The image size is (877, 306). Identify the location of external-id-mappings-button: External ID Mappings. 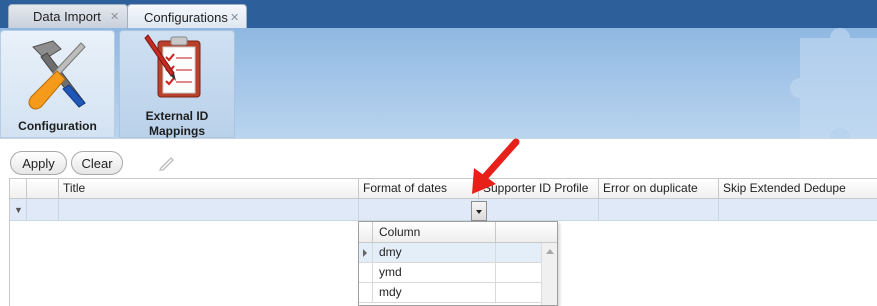
(177, 84).